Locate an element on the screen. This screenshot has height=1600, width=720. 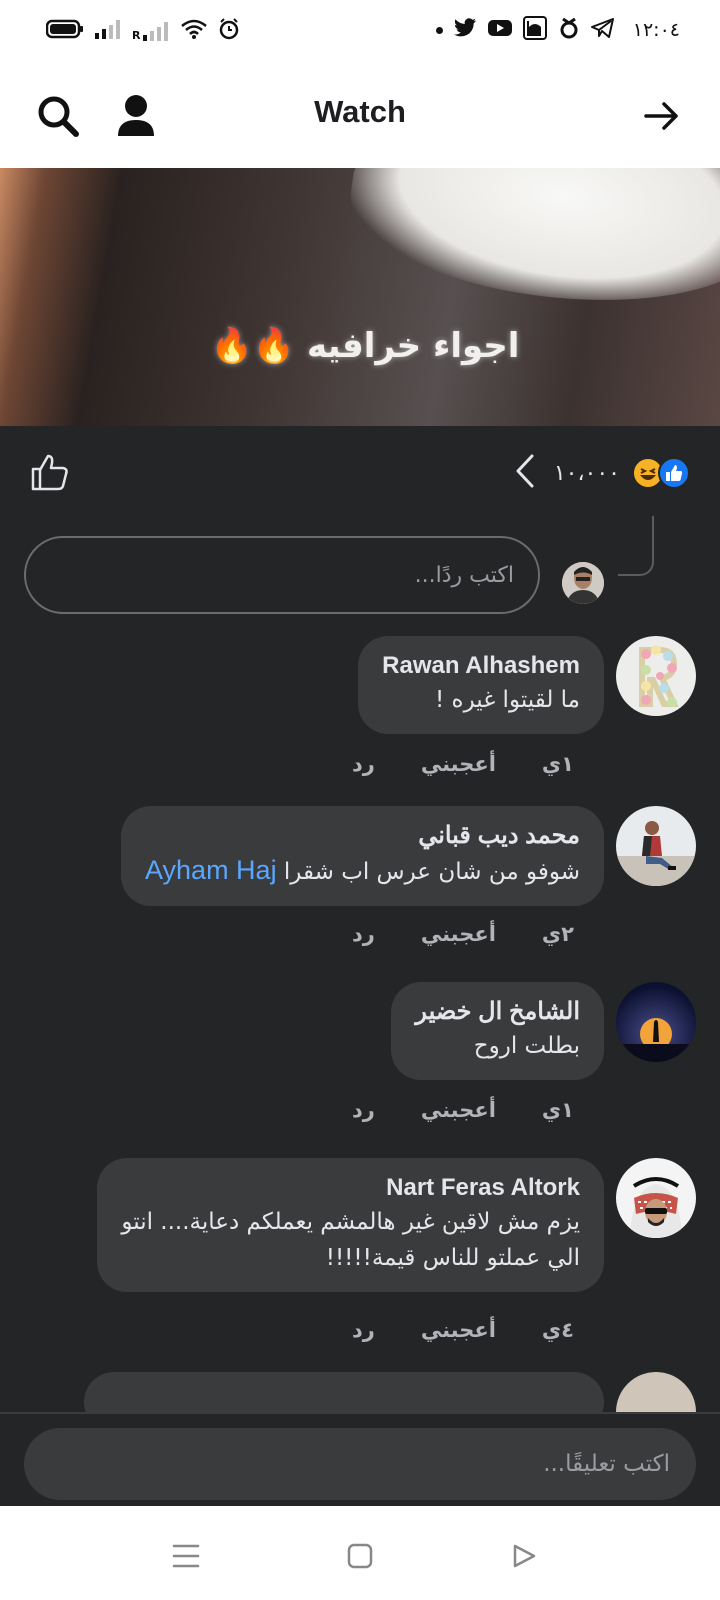
twitter-icon is located at coordinates (465, 30).